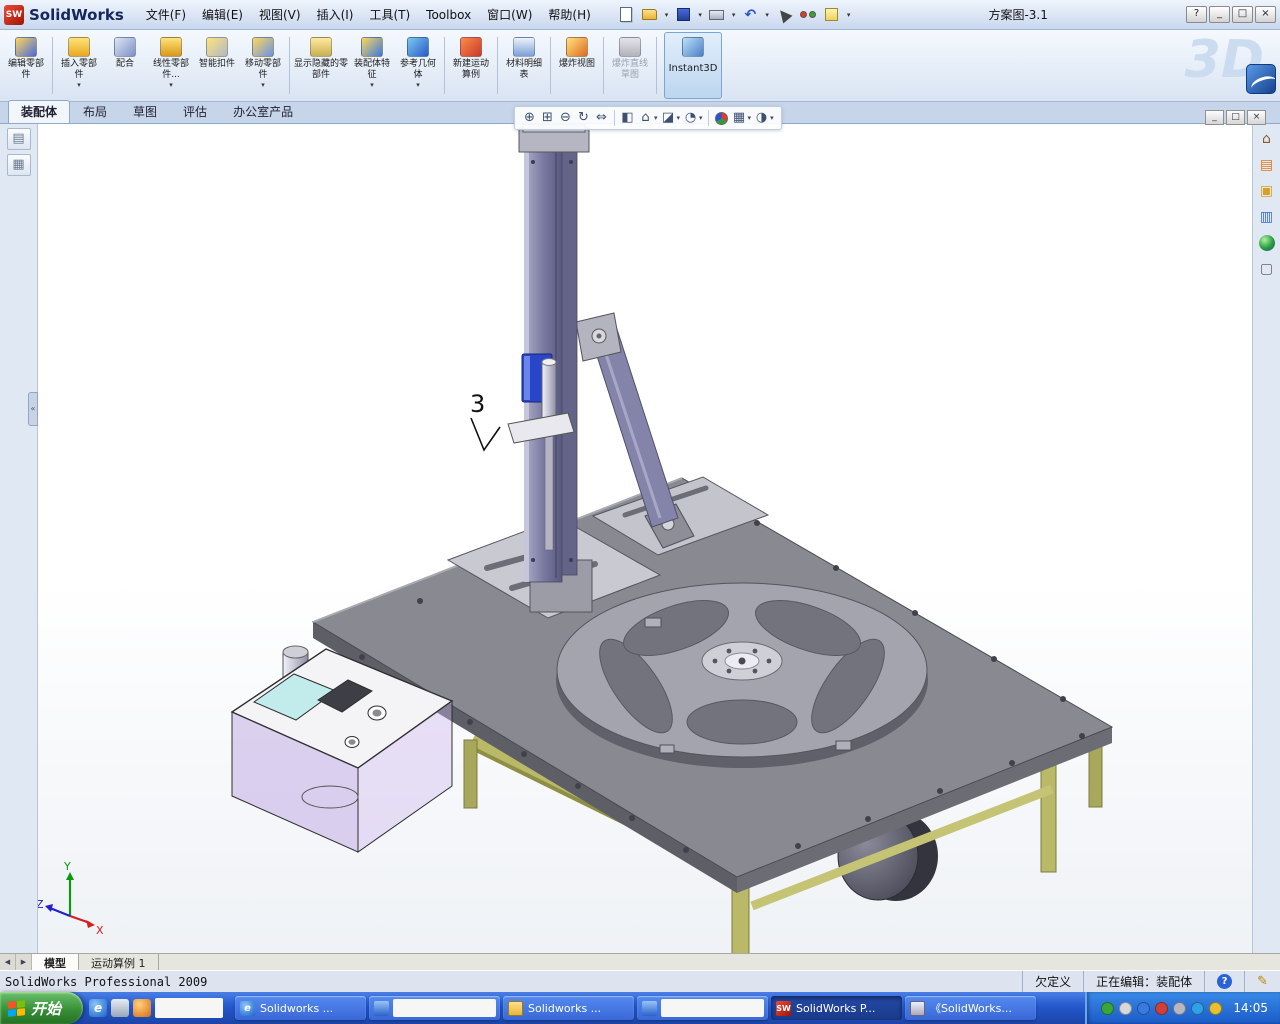  I want to click on note-icon, so click(832, 15).